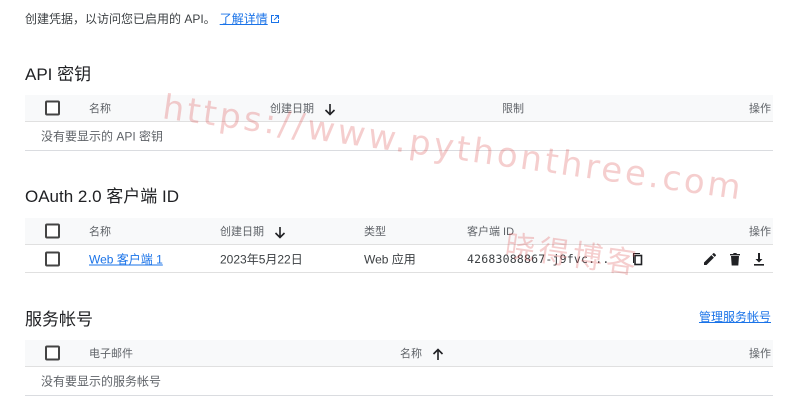 The height and width of the screenshot is (416, 799). What do you see at coordinates (375, 231) in the screenshot?
I see `column-type: 类型` at bounding box center [375, 231].